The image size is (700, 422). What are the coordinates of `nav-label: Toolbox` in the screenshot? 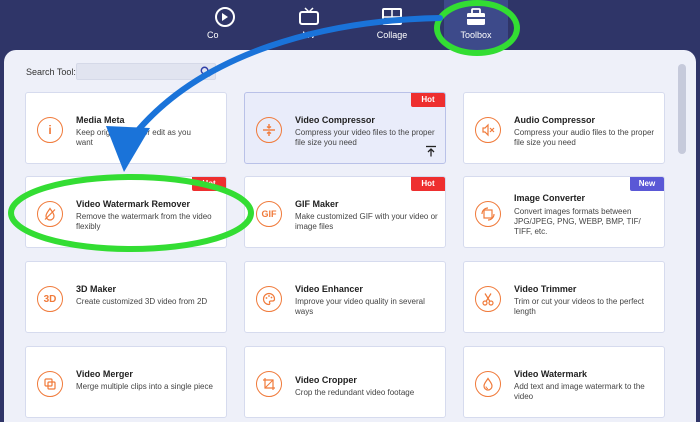 It's located at (476, 35).